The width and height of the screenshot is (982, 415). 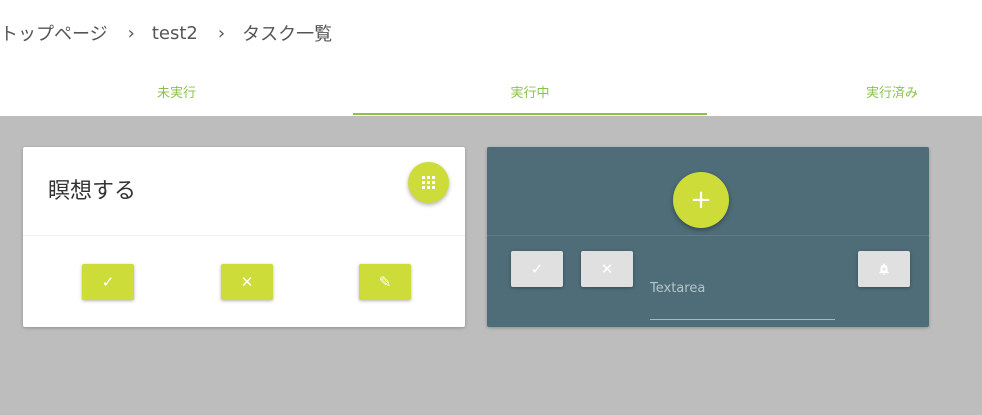 I want to click on active-tab-indicator, so click(x=530, y=114).